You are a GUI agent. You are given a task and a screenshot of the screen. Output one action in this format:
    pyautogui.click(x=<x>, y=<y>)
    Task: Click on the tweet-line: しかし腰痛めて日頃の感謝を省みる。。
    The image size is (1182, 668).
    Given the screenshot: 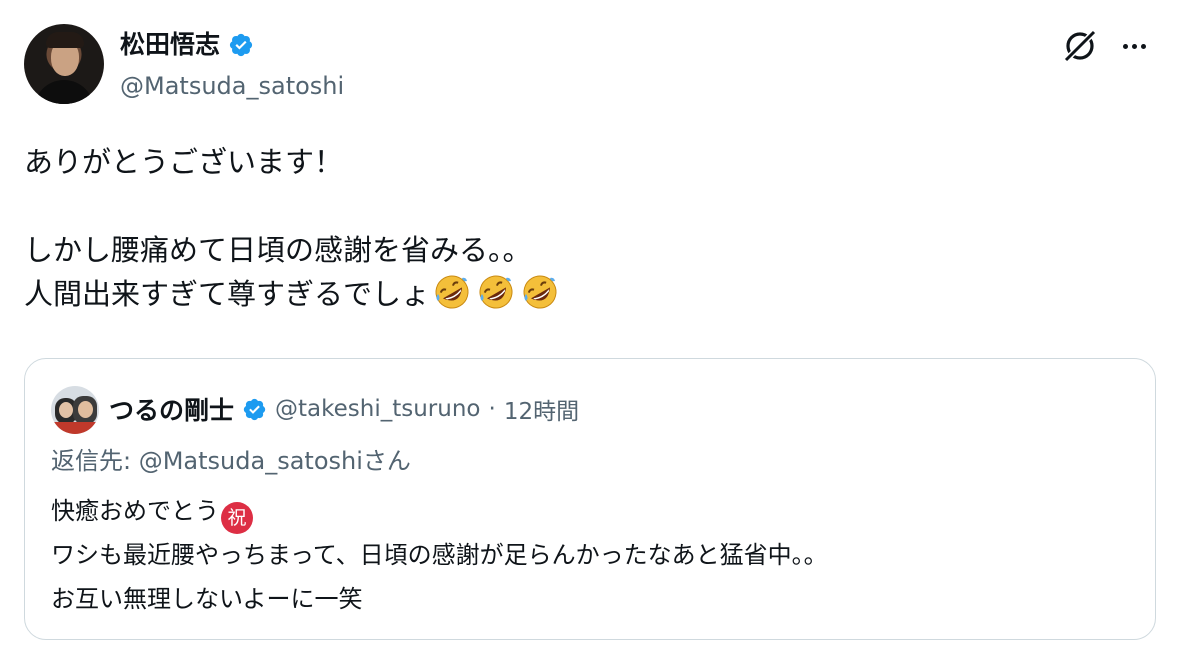 What is the action you would take?
    pyautogui.click(x=278, y=250)
    